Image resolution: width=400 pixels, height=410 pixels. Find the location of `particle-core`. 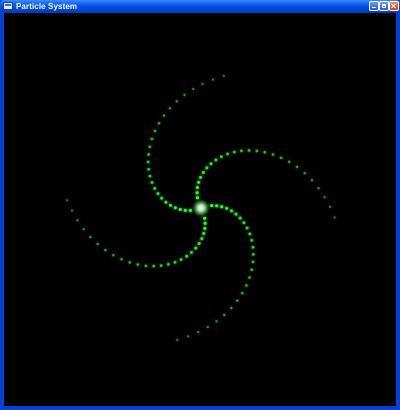

particle-core is located at coordinates (201, 208).